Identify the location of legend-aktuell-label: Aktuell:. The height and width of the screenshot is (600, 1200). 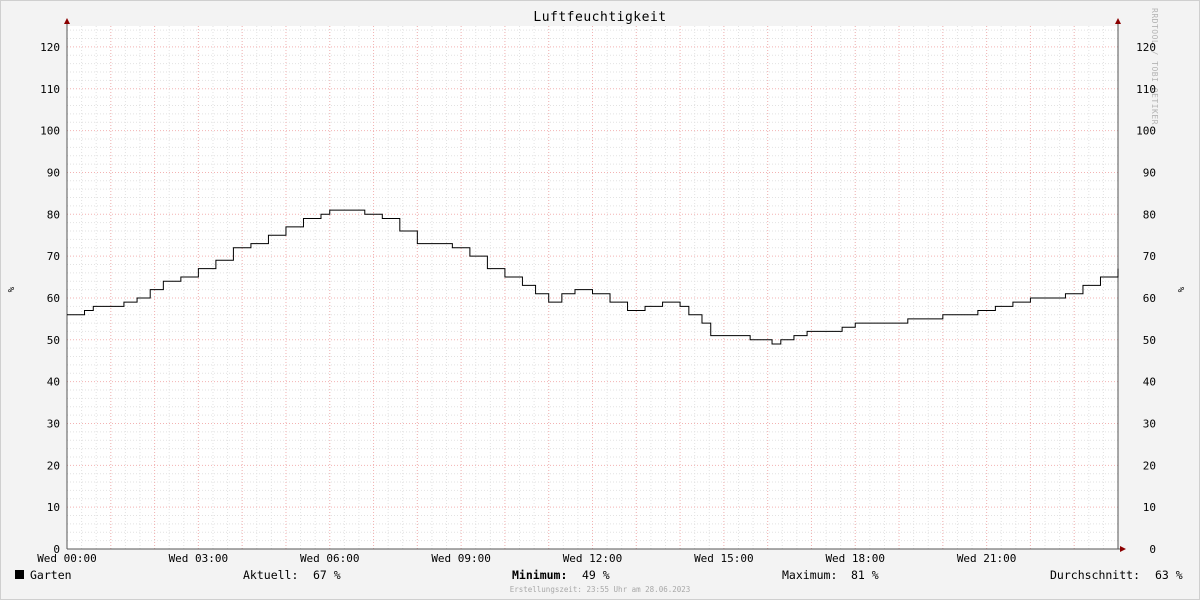
(271, 575).